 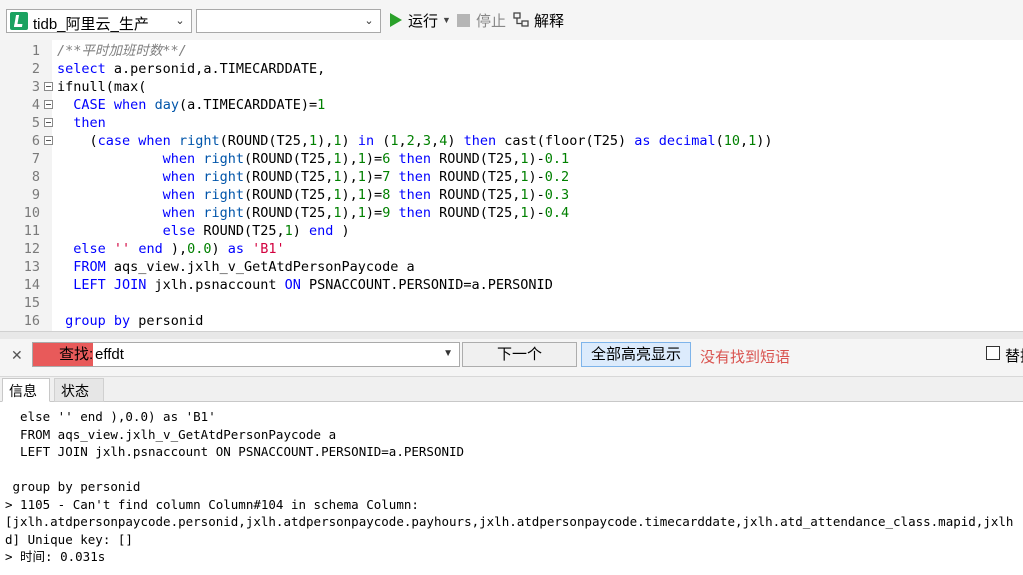 What do you see at coordinates (420, 20) in the screenshot?
I see `run-button: 运行 ▼` at bounding box center [420, 20].